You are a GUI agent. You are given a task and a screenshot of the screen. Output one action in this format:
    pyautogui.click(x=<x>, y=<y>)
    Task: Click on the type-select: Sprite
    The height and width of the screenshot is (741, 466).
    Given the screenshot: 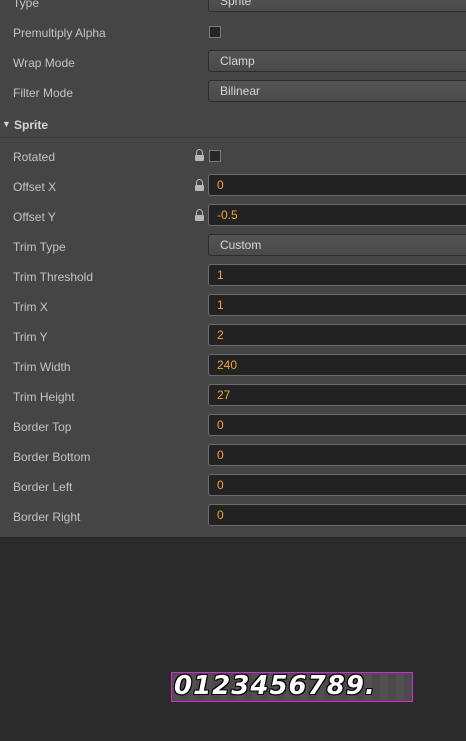 What is the action you would take?
    pyautogui.click(x=337, y=6)
    